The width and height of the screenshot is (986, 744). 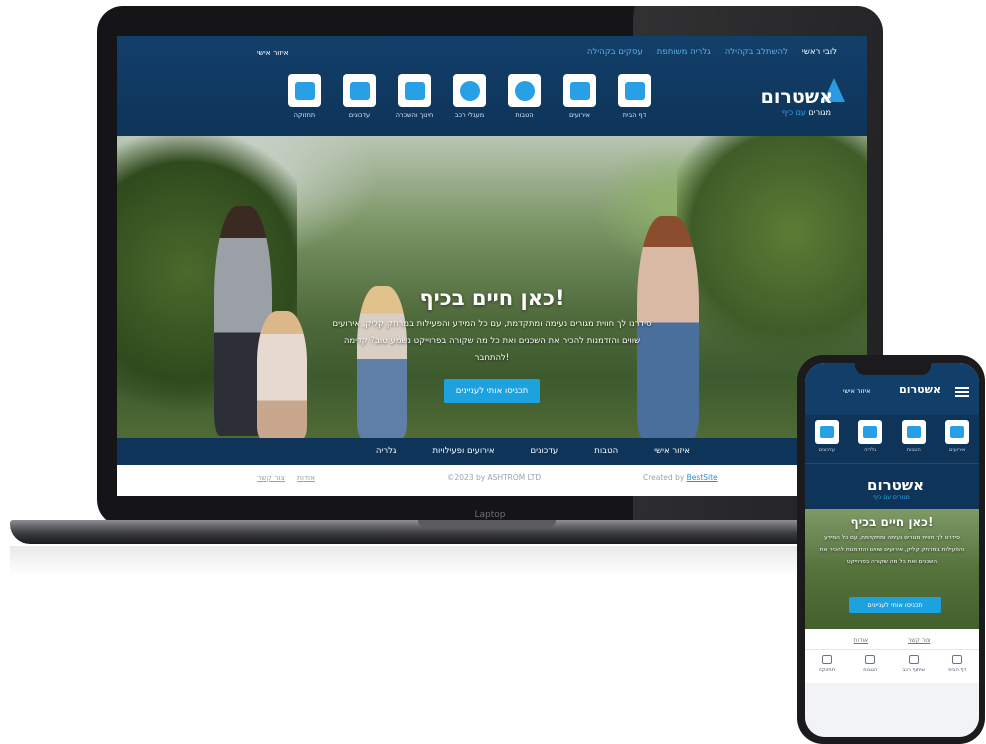 I want to click on category-maintenance: תחזוקה, so click(x=304, y=96).